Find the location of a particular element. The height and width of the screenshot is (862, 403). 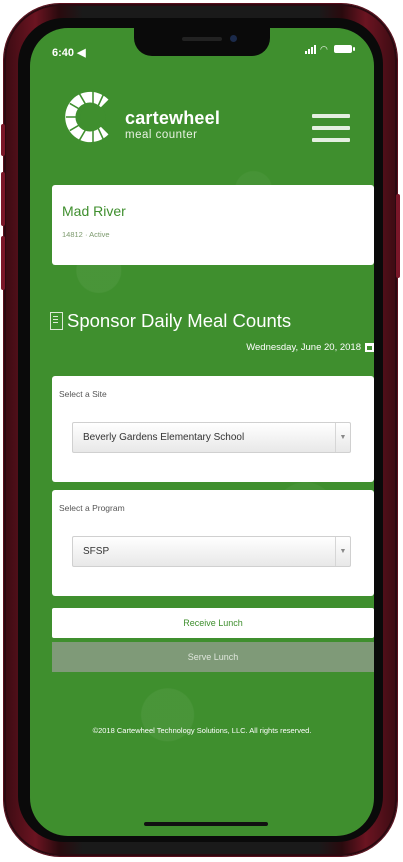

cartewheel-logo-icon is located at coordinates (87, 117).